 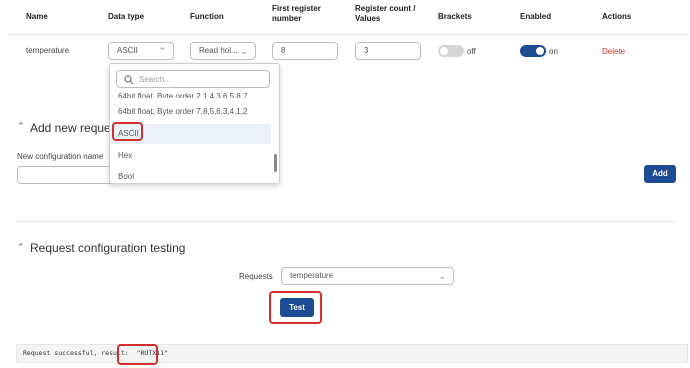 What do you see at coordinates (190, 175) in the screenshot?
I see `dropdown-option: Bool` at bounding box center [190, 175].